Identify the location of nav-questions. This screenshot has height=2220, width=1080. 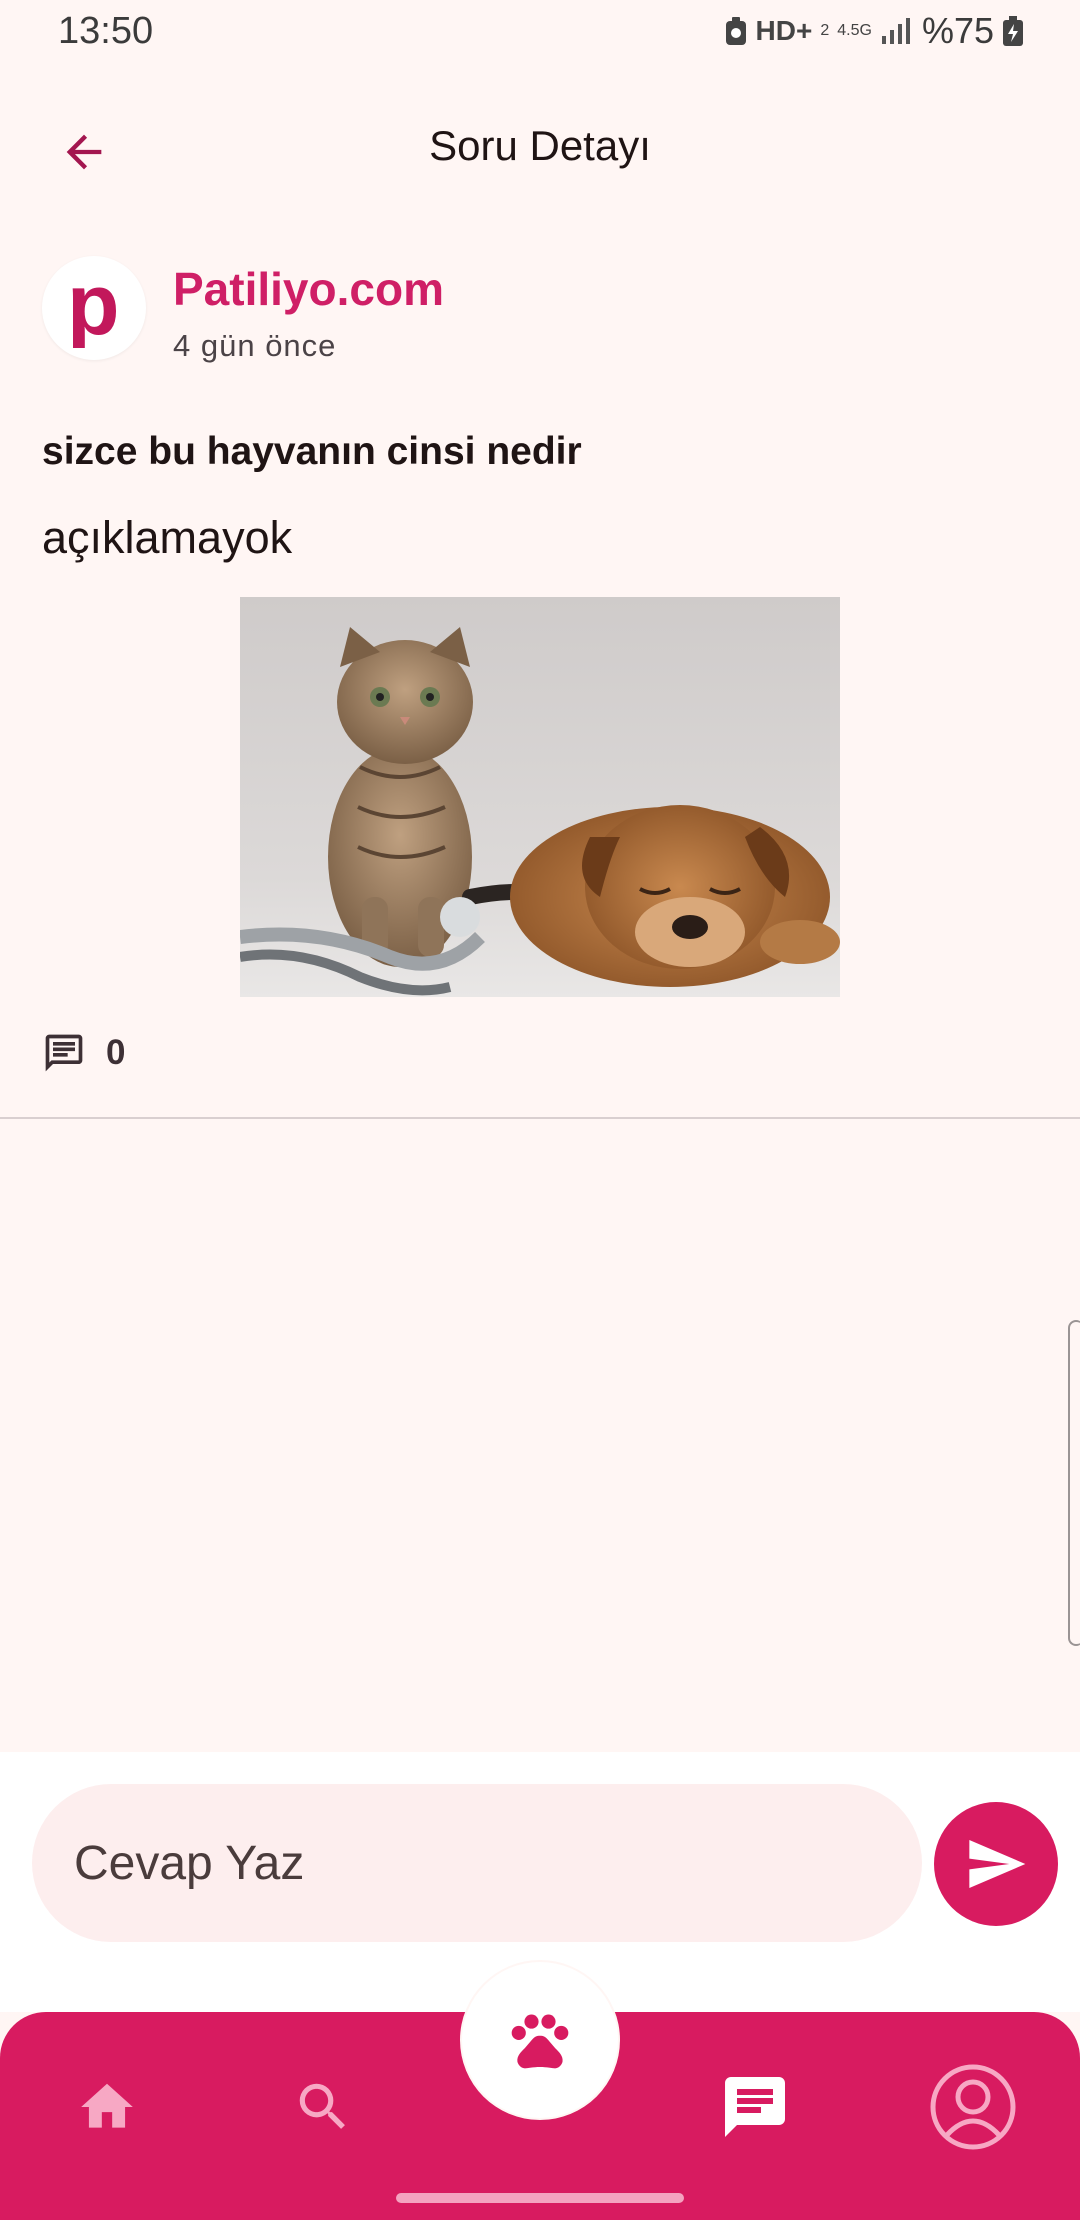
(755, 2107).